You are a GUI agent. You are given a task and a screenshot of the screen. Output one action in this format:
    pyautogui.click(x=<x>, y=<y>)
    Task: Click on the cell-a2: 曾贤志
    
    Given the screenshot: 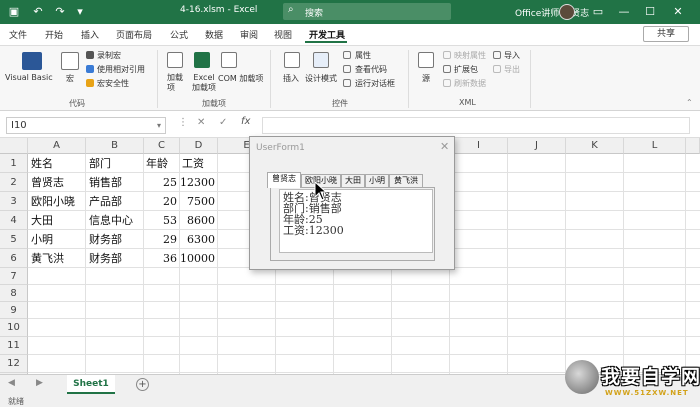 What is the action you would take?
    pyautogui.click(x=58, y=182)
    